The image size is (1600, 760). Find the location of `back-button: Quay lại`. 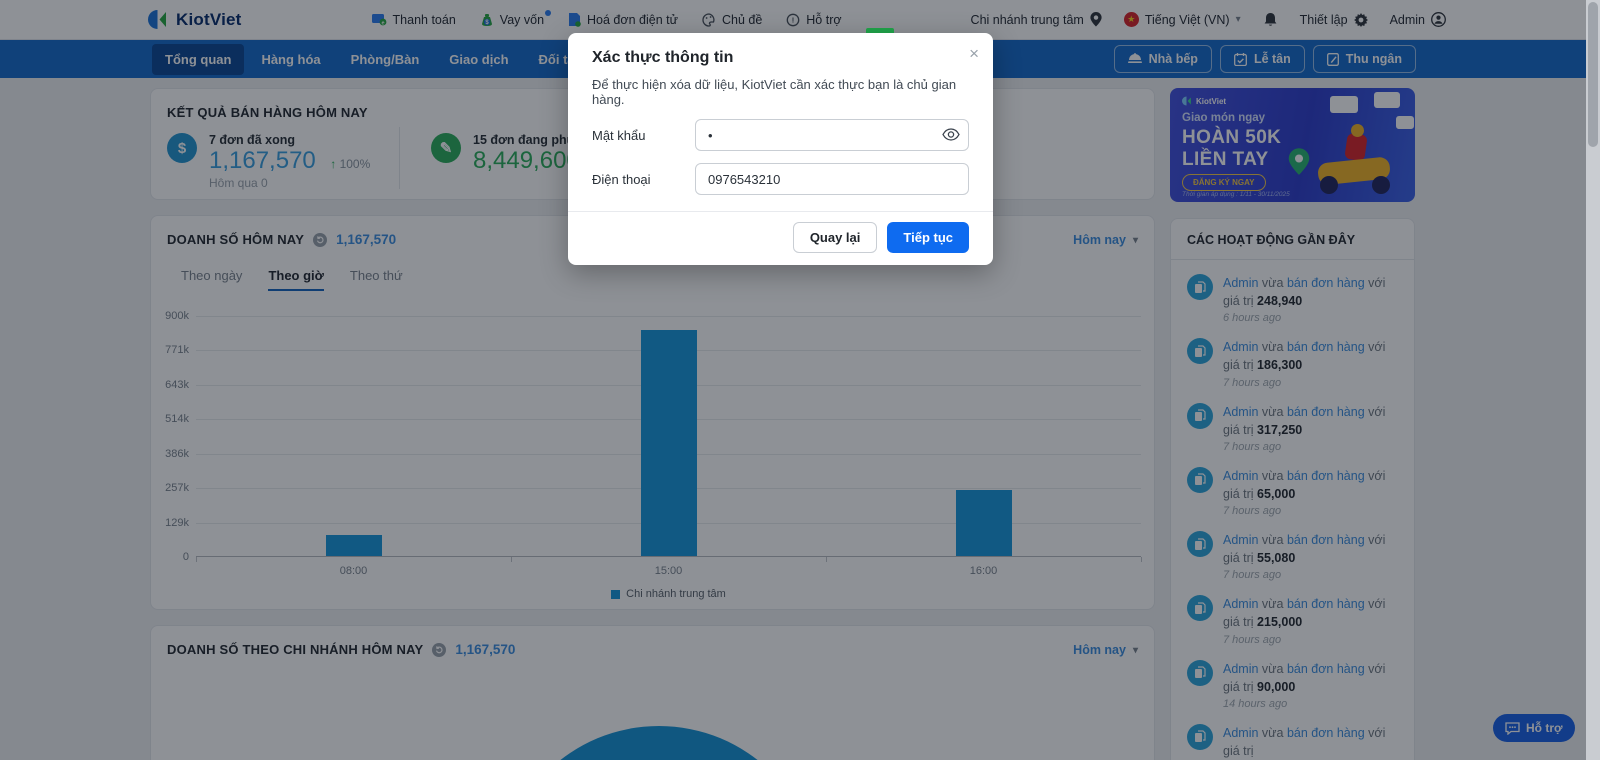

back-button: Quay lại is located at coordinates (835, 237).